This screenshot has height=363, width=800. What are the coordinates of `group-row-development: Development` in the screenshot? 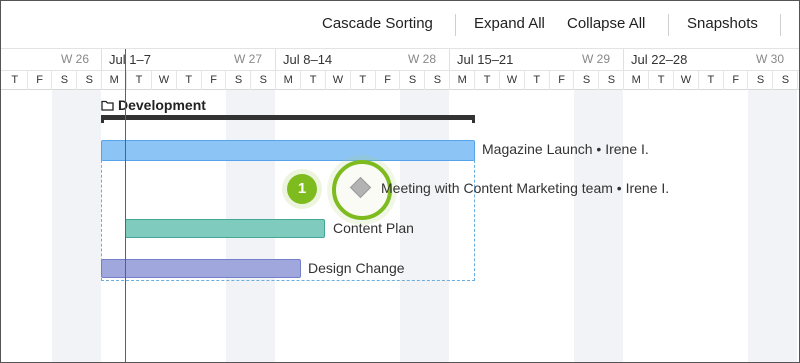 It's located at (153, 105).